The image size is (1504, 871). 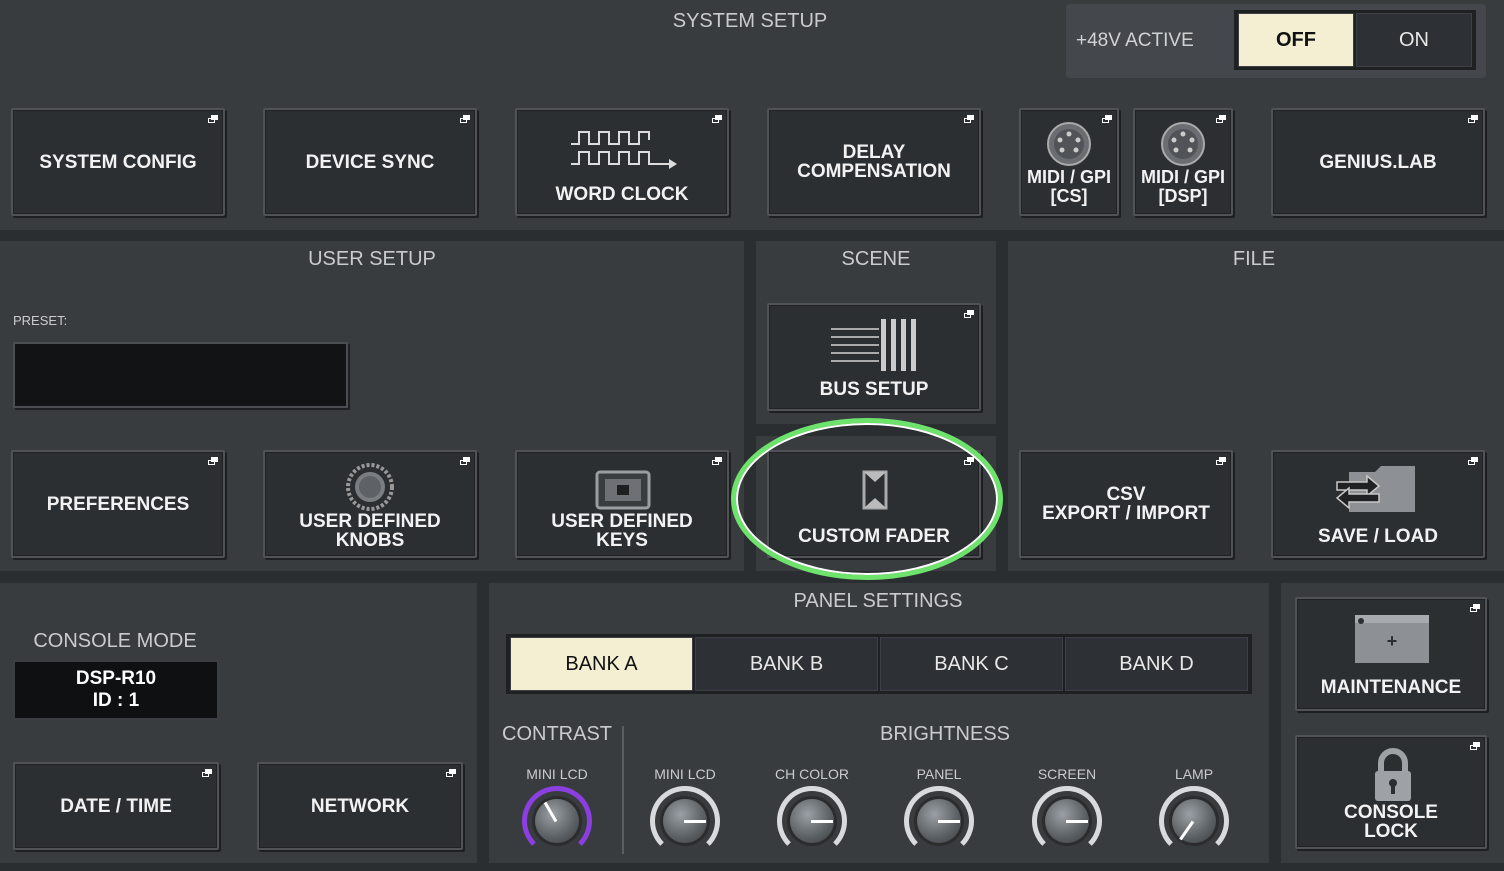 What do you see at coordinates (750, 21) in the screenshot?
I see `system-setup-title: SYSTEM SETUP` at bounding box center [750, 21].